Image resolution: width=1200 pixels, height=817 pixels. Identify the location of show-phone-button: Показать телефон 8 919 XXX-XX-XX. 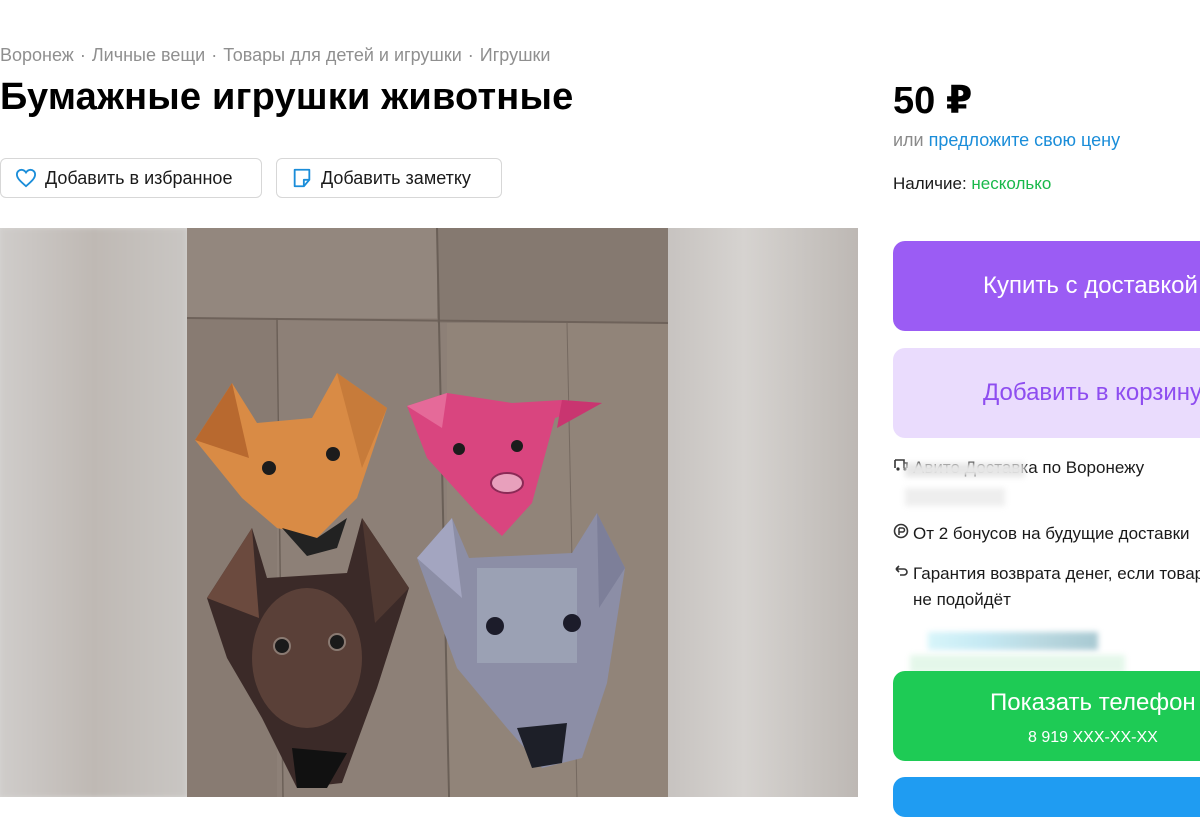
(1046, 716).